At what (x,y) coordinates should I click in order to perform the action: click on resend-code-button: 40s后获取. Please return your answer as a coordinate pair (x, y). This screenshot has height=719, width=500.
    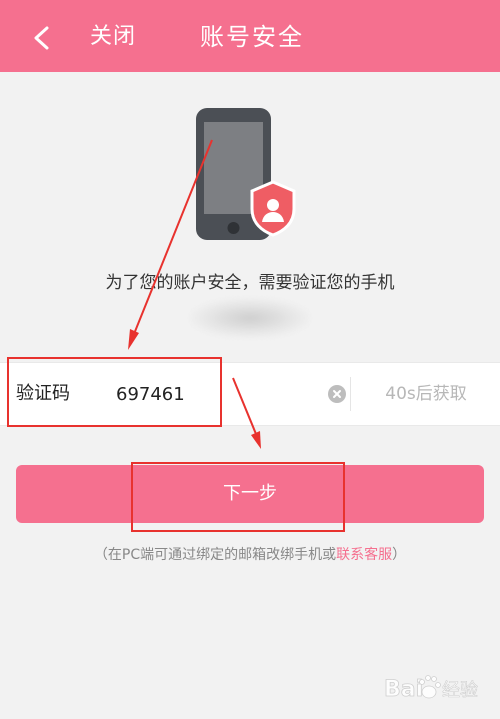
    Looking at the image, I should click on (426, 394).